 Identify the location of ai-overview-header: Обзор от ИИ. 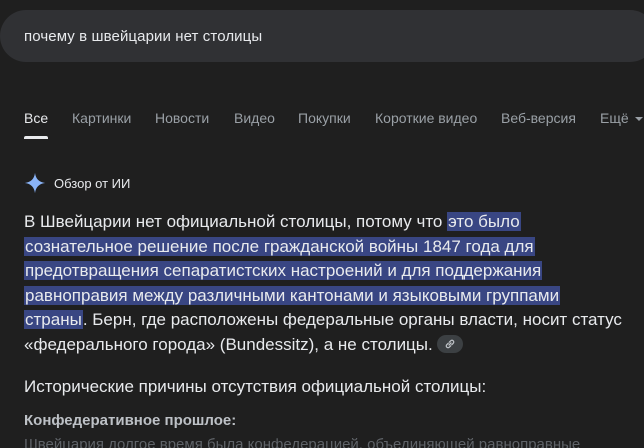
(77, 183).